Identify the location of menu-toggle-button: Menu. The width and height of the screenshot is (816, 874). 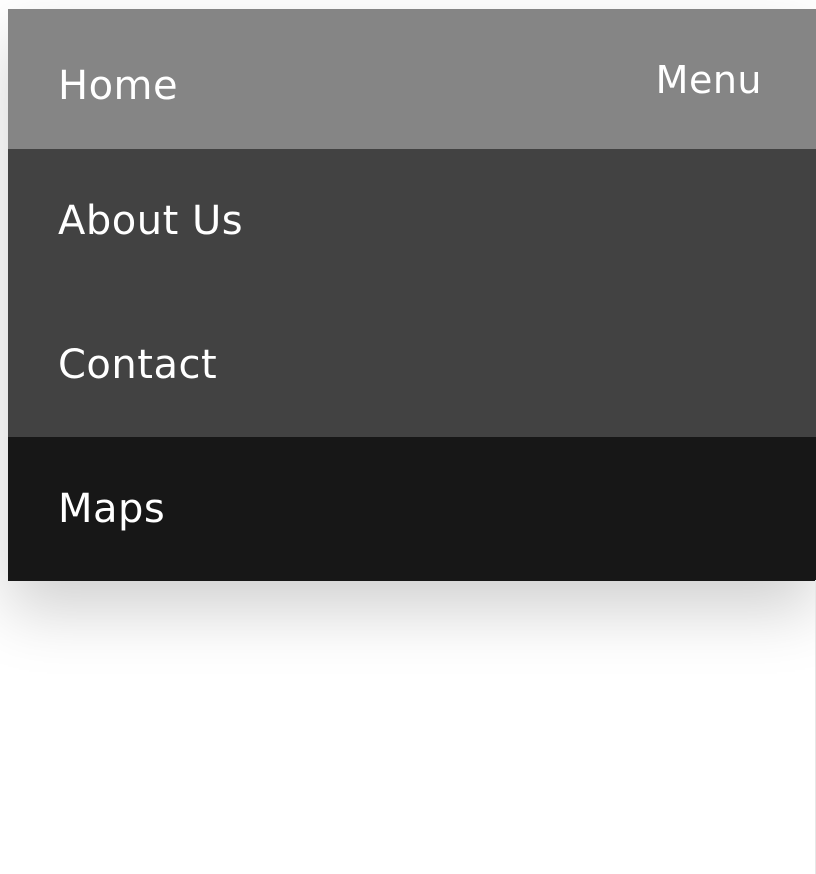
(709, 80).